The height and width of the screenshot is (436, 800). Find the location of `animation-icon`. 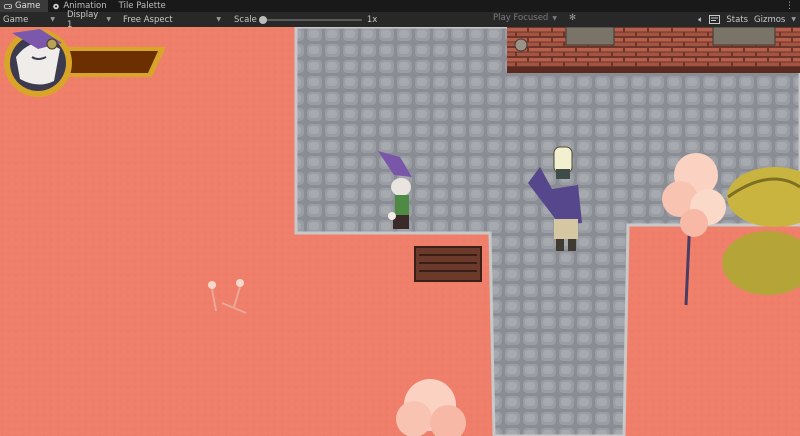

animation-icon is located at coordinates (56, 6).